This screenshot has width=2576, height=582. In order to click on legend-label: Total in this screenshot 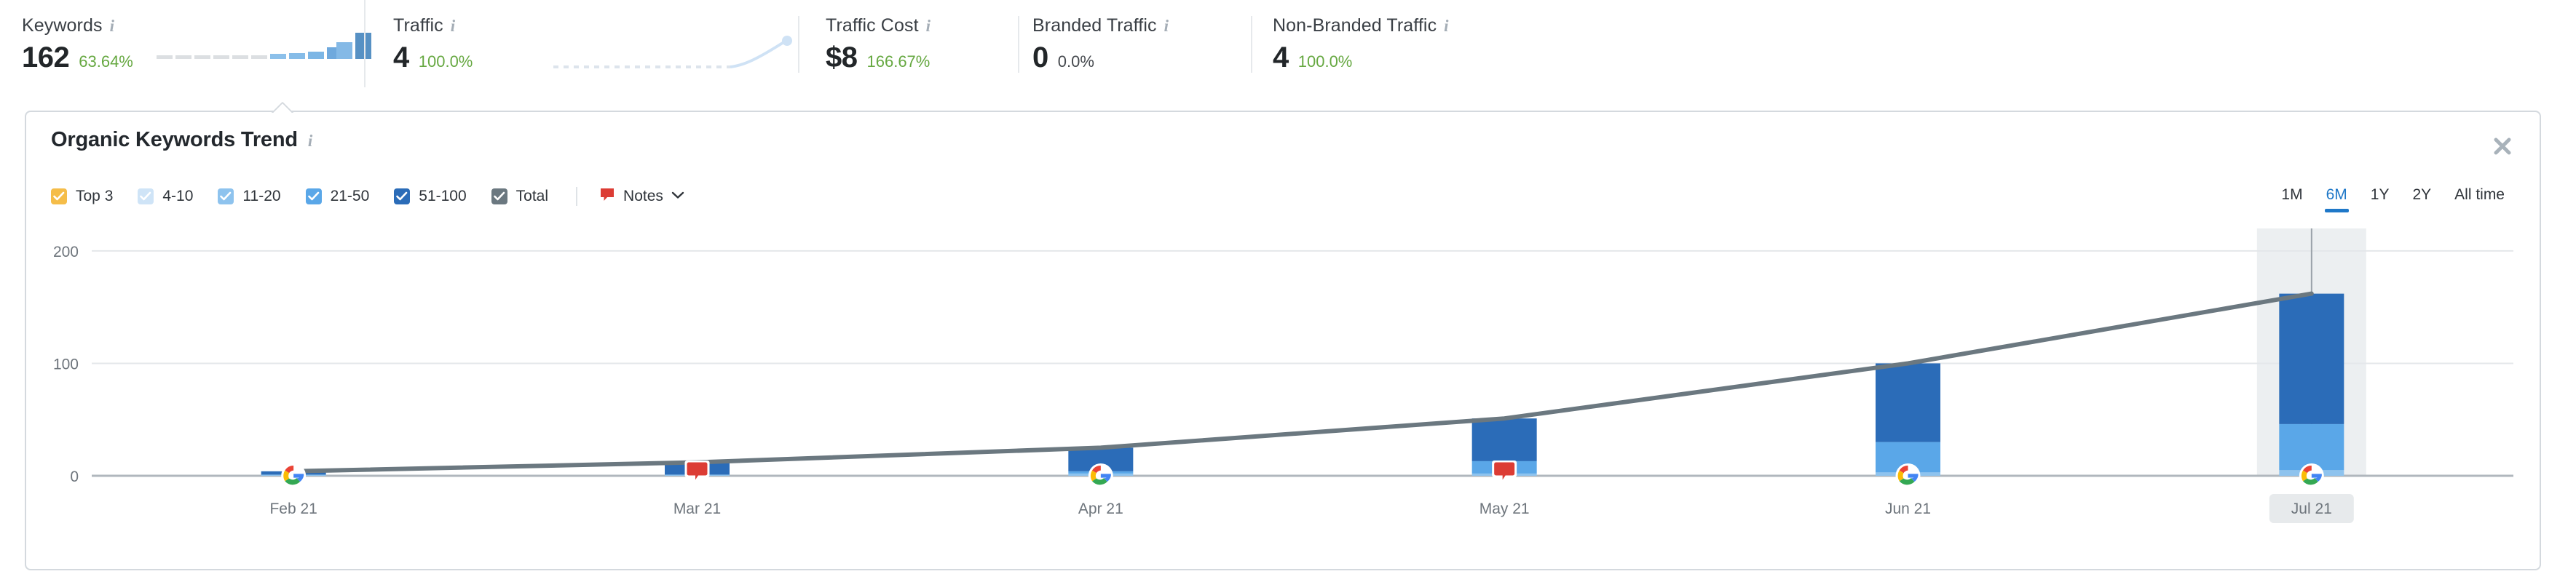, I will do `click(532, 196)`.